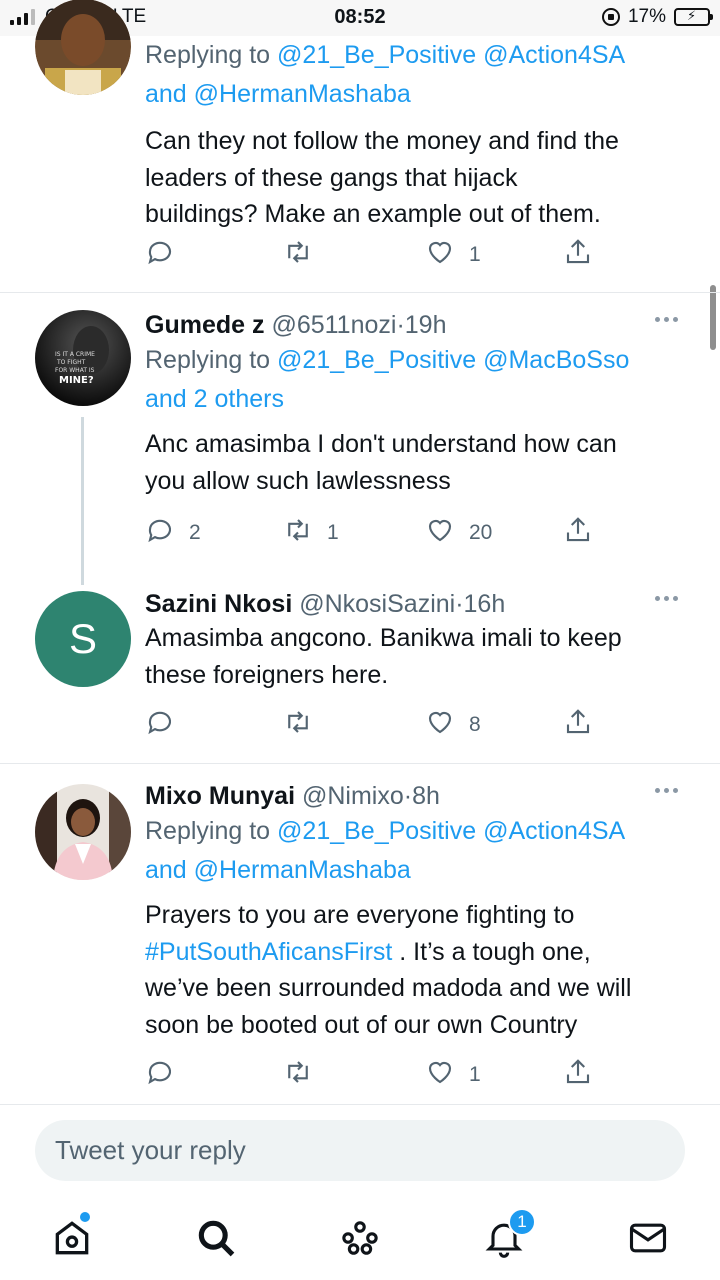  Describe the element at coordinates (353, 796) in the screenshot. I see `author-handle: @Nimixo` at that location.